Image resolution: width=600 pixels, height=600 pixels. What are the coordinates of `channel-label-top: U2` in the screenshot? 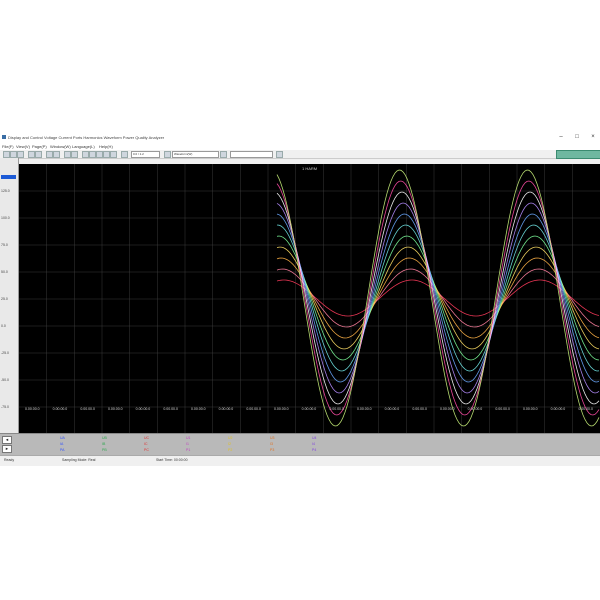 It's located at (230, 438).